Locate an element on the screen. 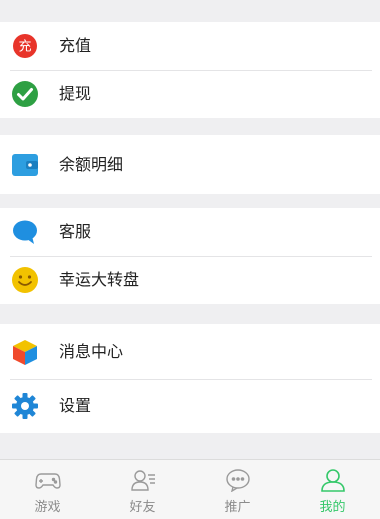  menu-item-label: 幸运大转盘 is located at coordinates (99, 279).